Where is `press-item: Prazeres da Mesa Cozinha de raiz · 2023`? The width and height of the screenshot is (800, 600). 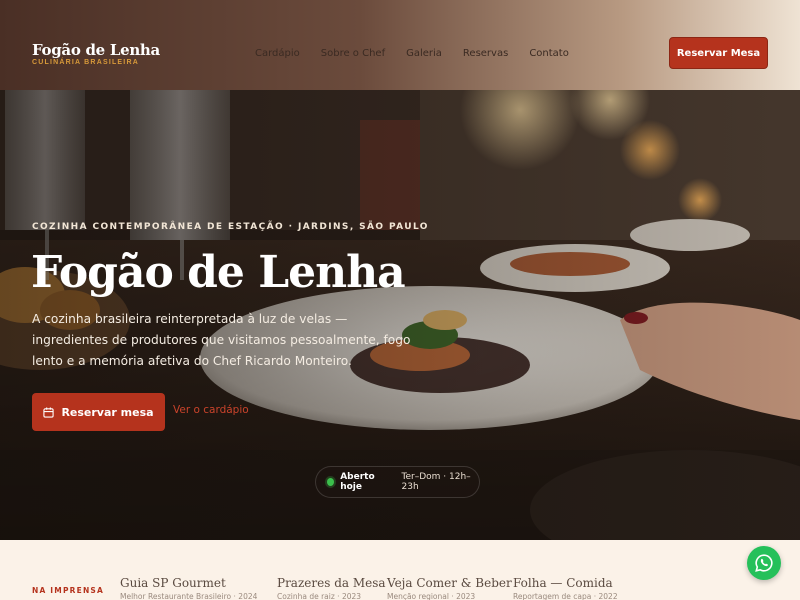
press-item: Prazeres da Mesa Cozinha de raiz · 2023 is located at coordinates (331, 588).